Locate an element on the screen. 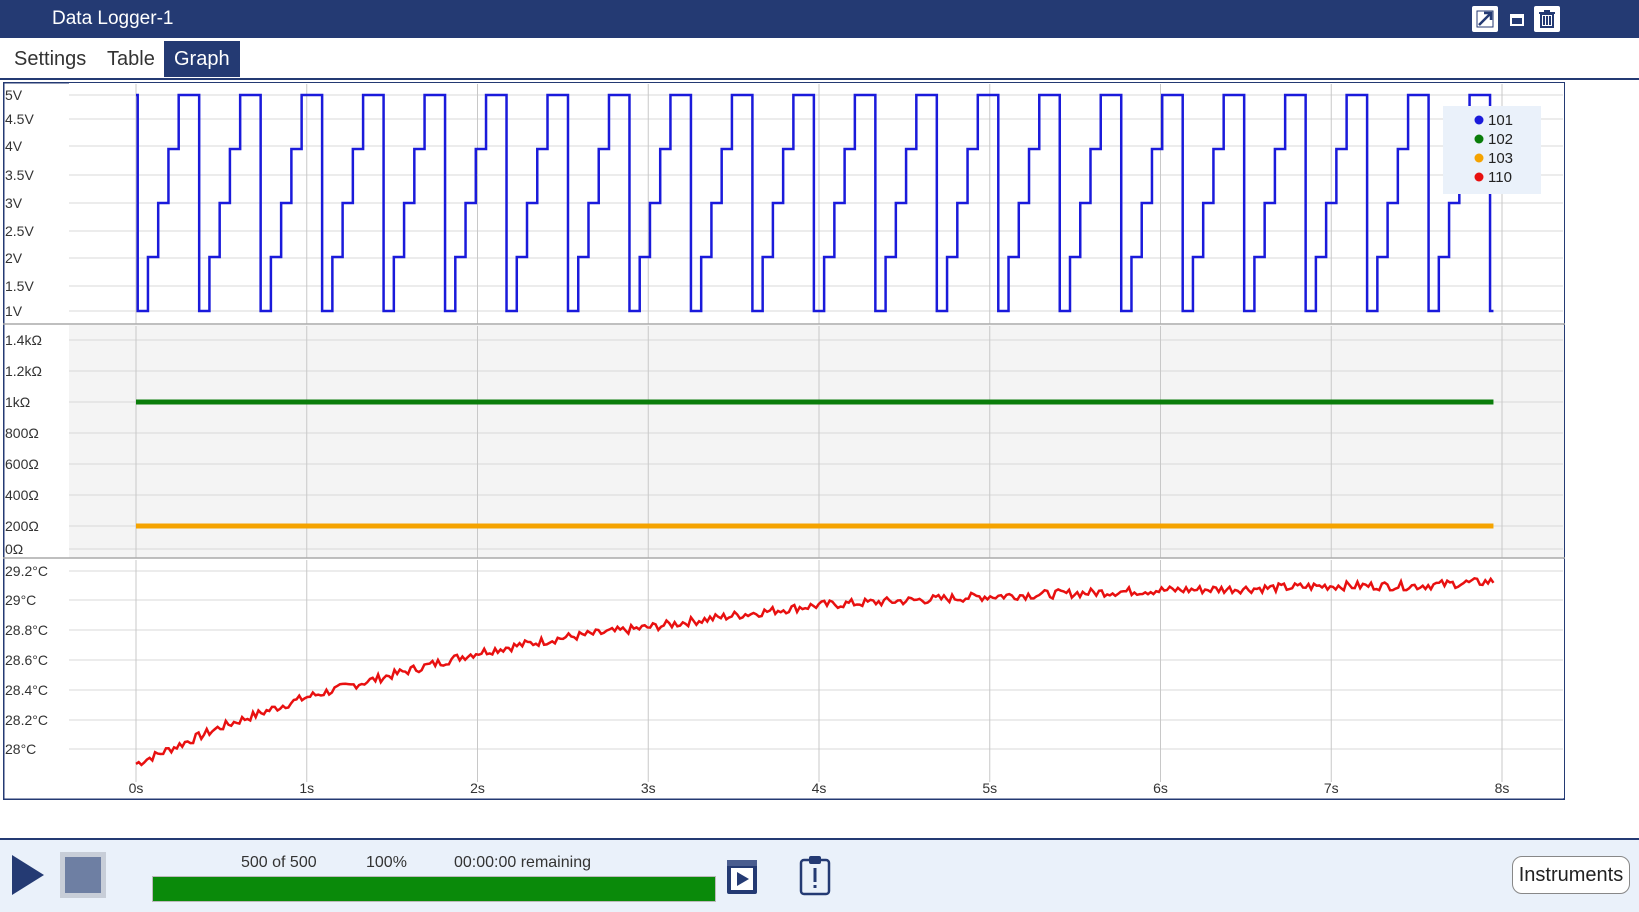 The height and width of the screenshot is (912, 1639). y-tick-label: 28.4°C is located at coordinates (26, 690).